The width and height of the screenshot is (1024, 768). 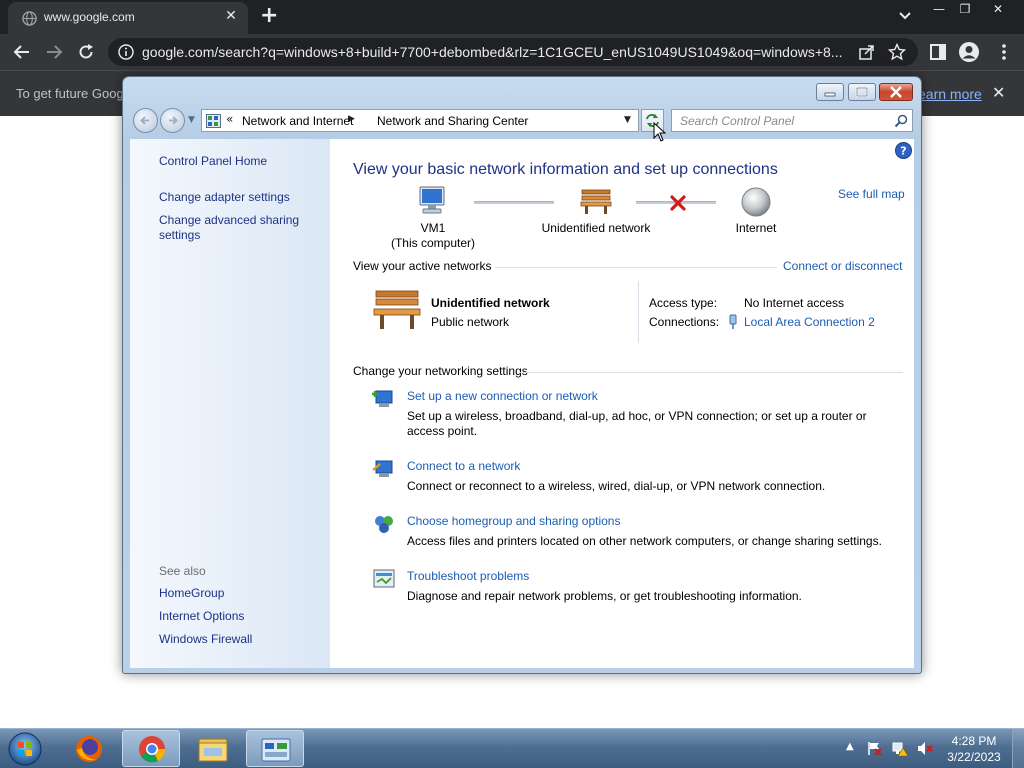 I want to click on tab-close-button: ✕, so click(x=231, y=16).